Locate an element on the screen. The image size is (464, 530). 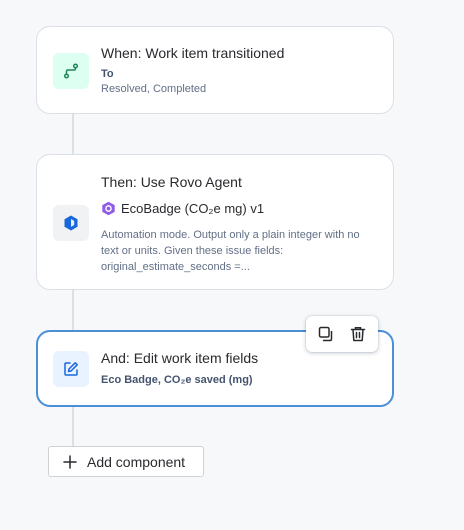
add-component-button: Add component is located at coordinates (126, 461).